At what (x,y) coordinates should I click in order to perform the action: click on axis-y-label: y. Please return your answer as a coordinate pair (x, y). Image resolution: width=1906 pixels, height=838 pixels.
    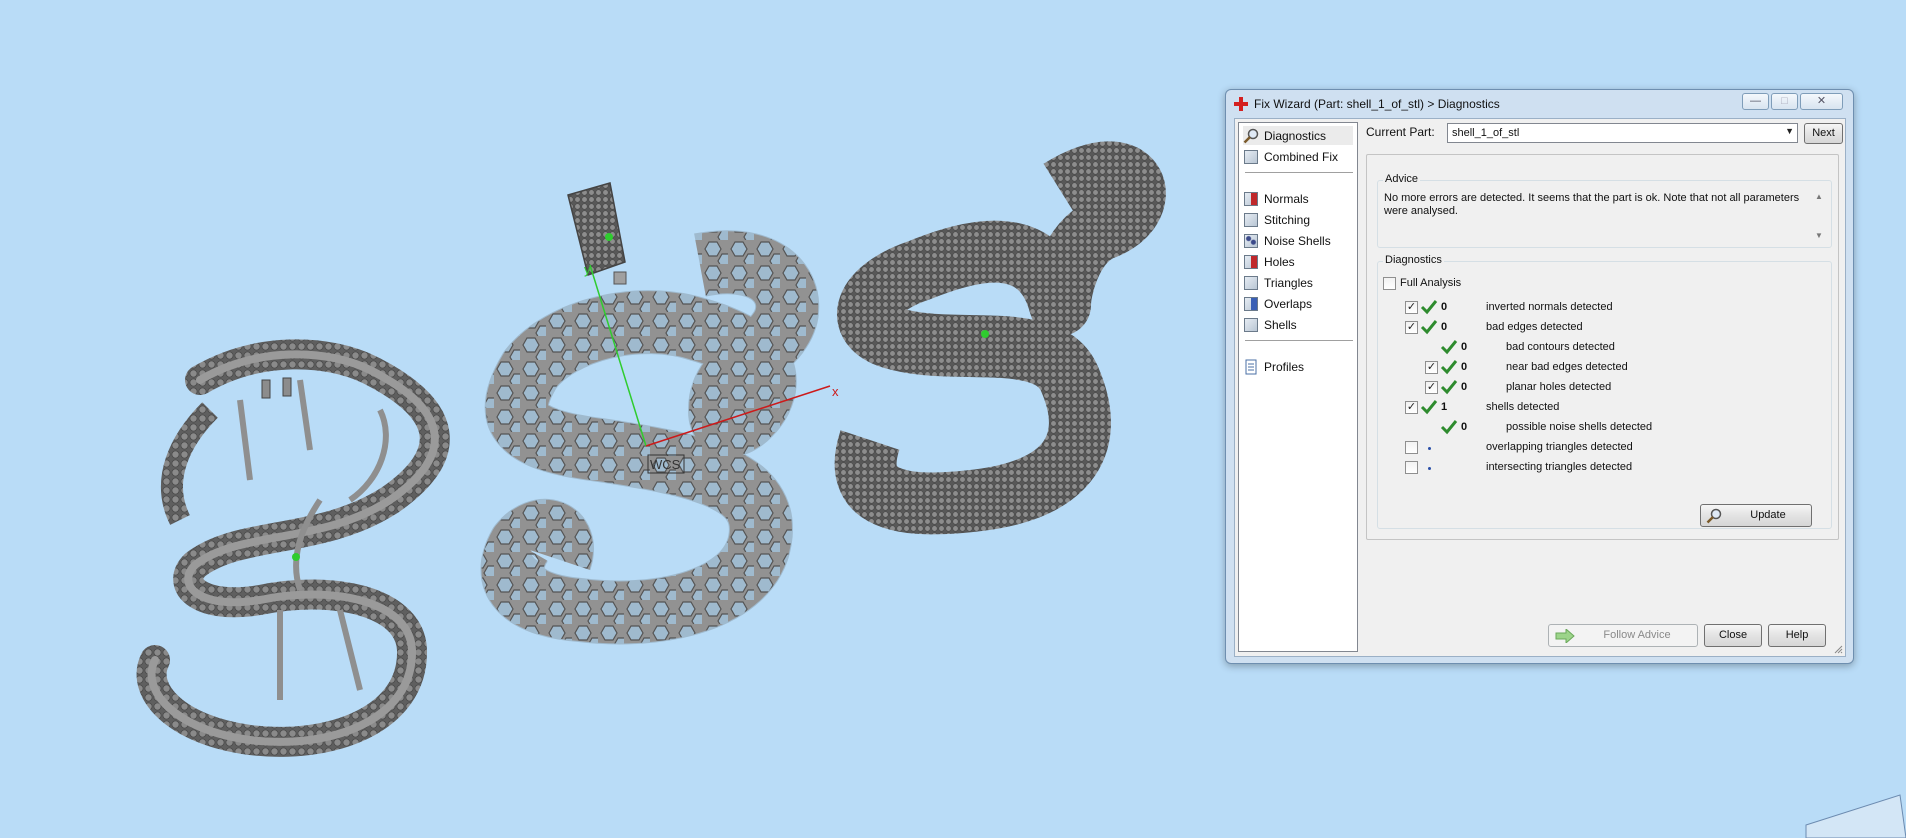
    Looking at the image, I should click on (587, 269).